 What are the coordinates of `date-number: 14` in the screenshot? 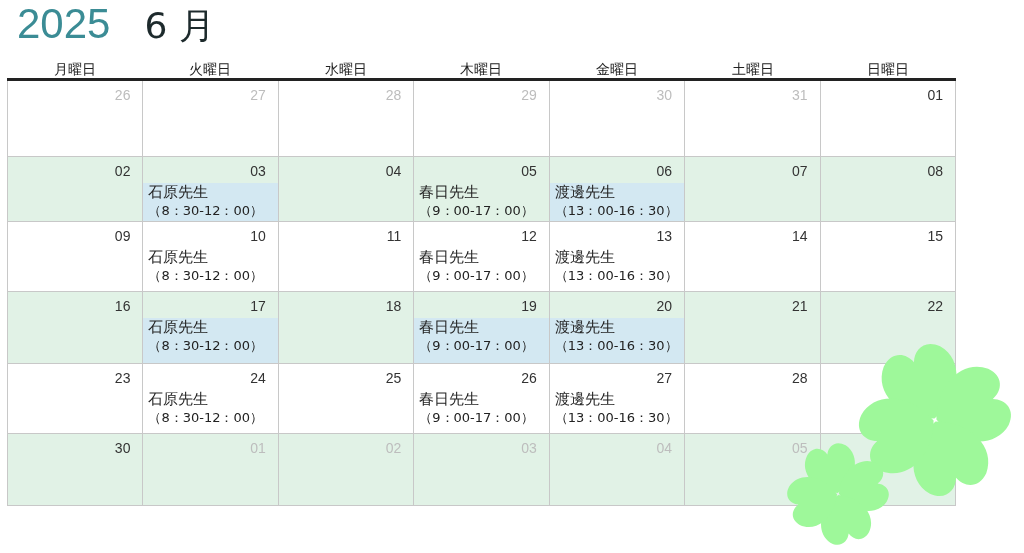 It's located at (800, 236).